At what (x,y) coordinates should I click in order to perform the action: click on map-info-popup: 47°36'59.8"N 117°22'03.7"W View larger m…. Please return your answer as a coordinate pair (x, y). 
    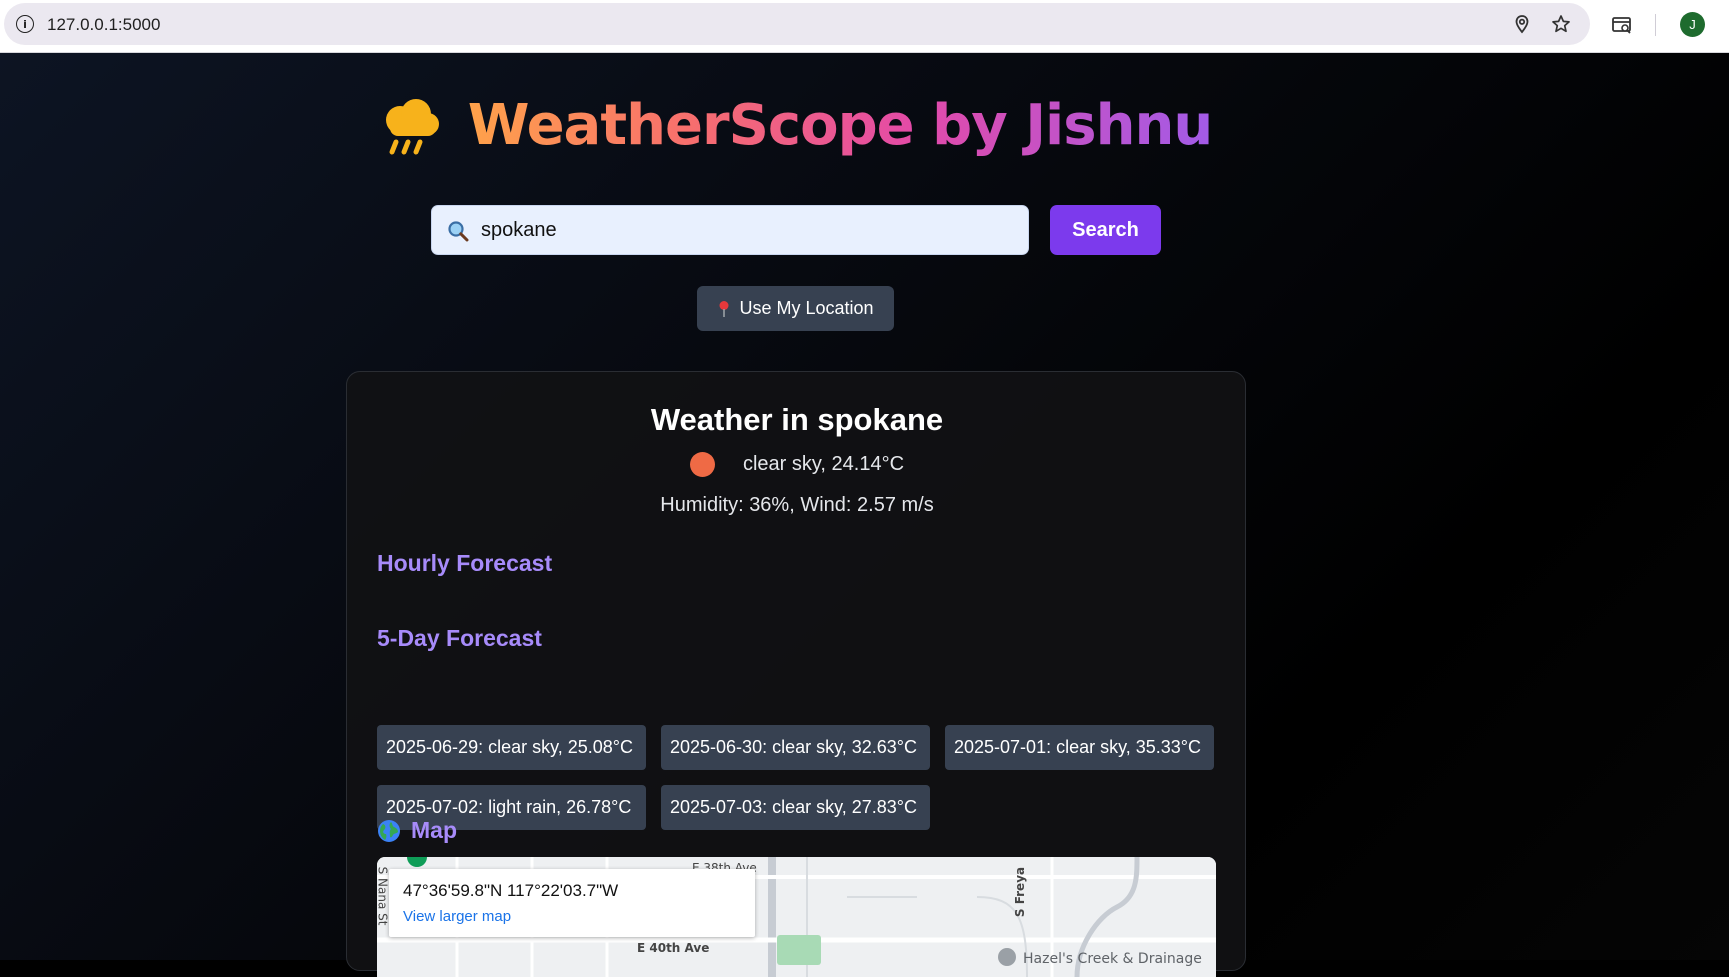
    Looking at the image, I should click on (572, 903).